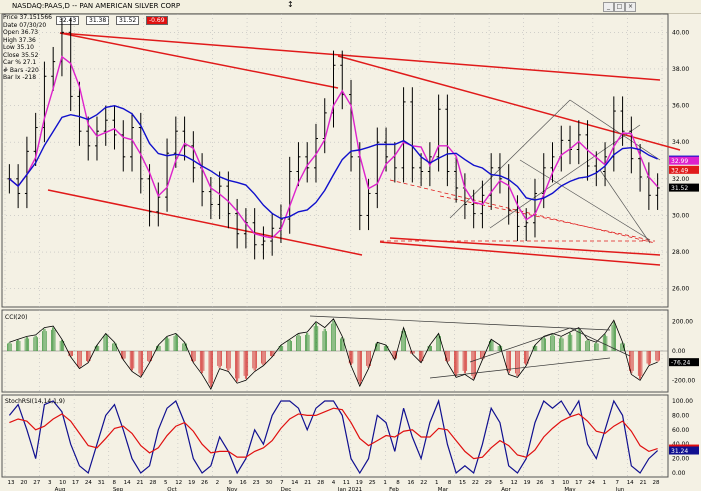 The height and width of the screenshot is (491, 701). Describe the element at coordinates (35, 401) in the screenshot. I see `stoch-panel-label: StochRSI(14,14,1,9)` at that location.